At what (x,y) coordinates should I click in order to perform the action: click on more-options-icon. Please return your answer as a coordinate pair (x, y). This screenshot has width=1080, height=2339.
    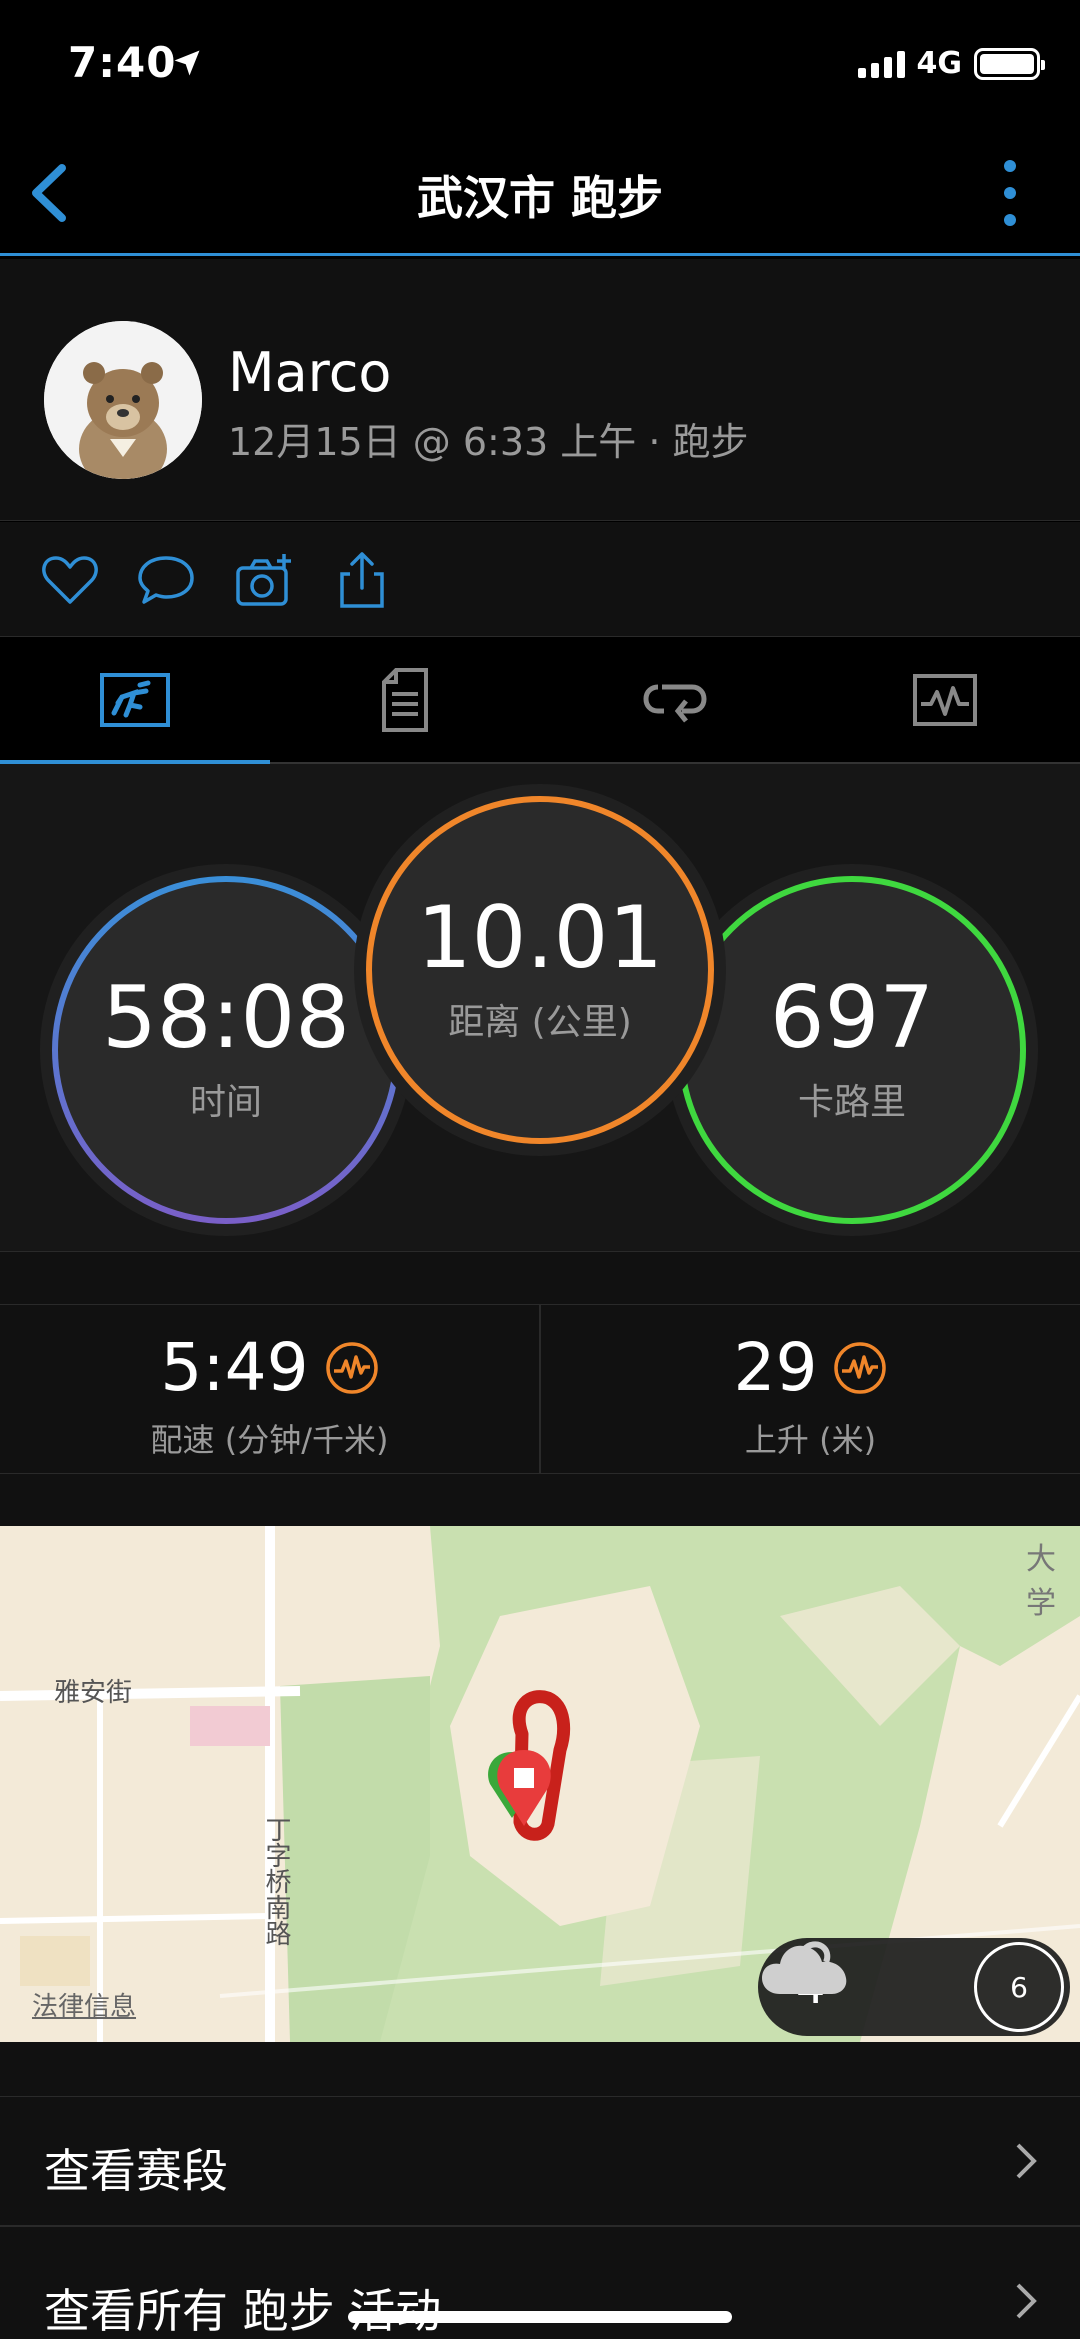
    Looking at the image, I should click on (1012, 193).